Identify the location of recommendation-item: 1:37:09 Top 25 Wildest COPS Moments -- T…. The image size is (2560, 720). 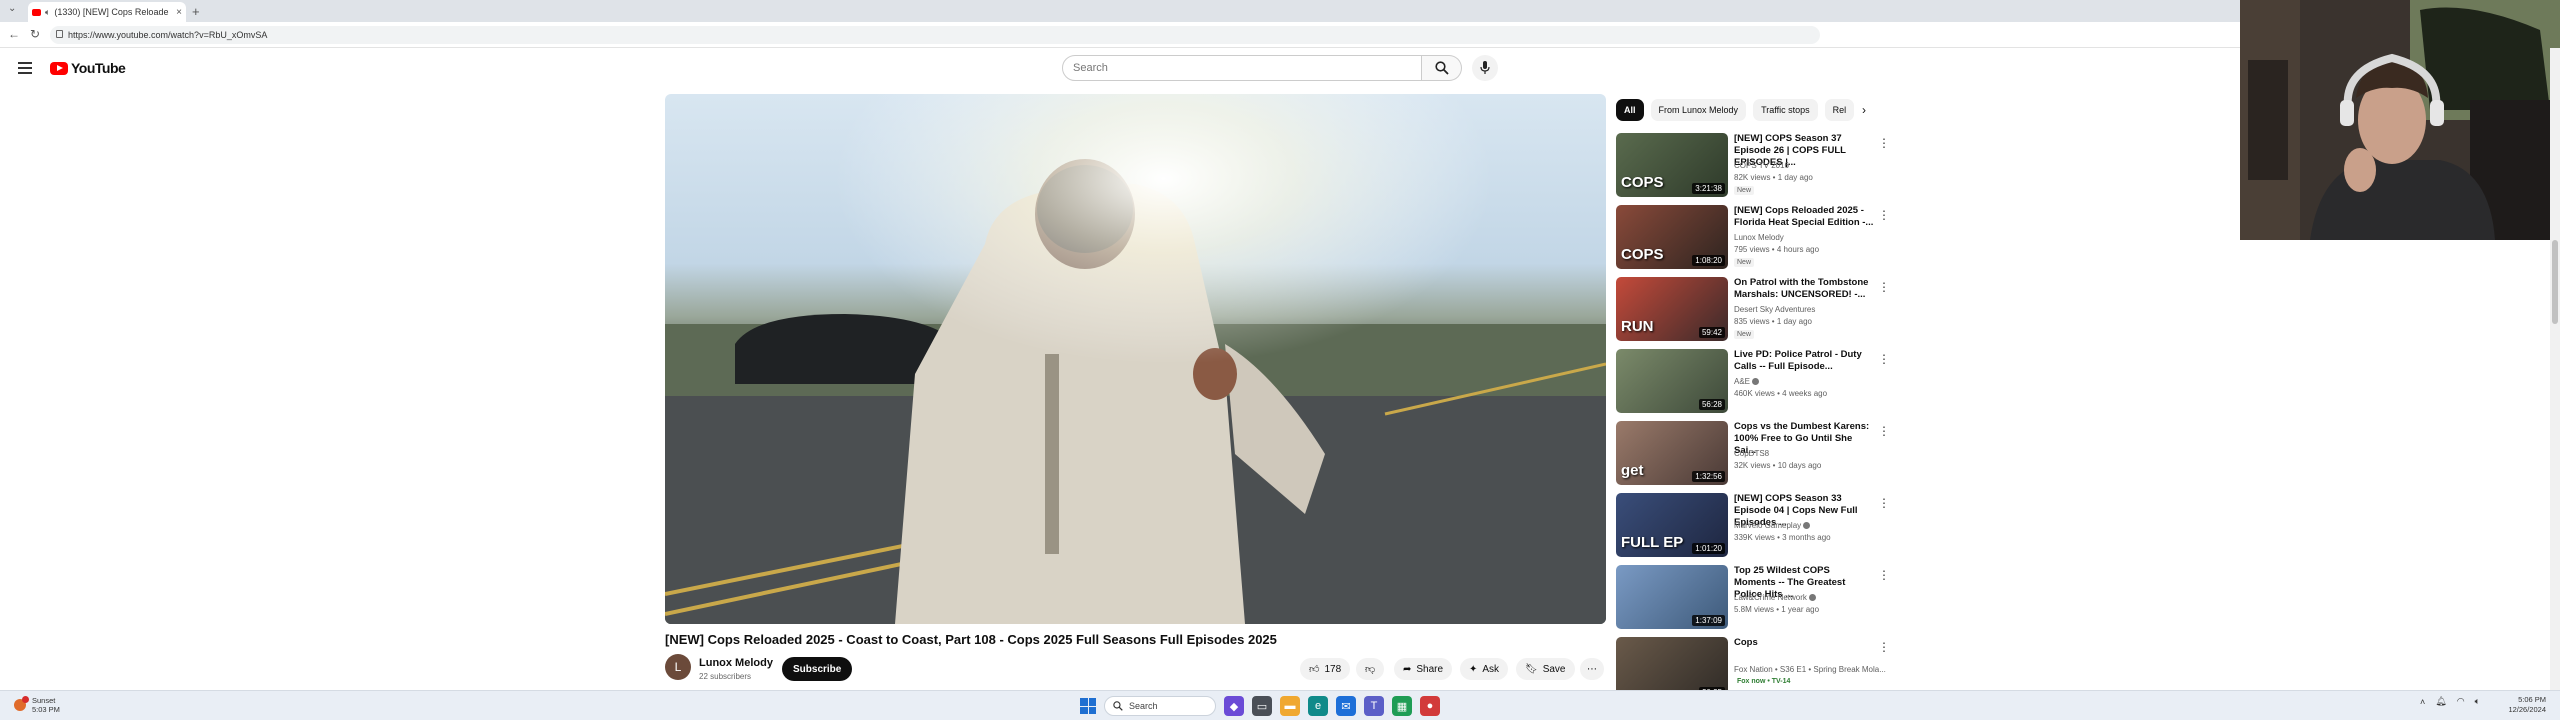
(1754, 601).